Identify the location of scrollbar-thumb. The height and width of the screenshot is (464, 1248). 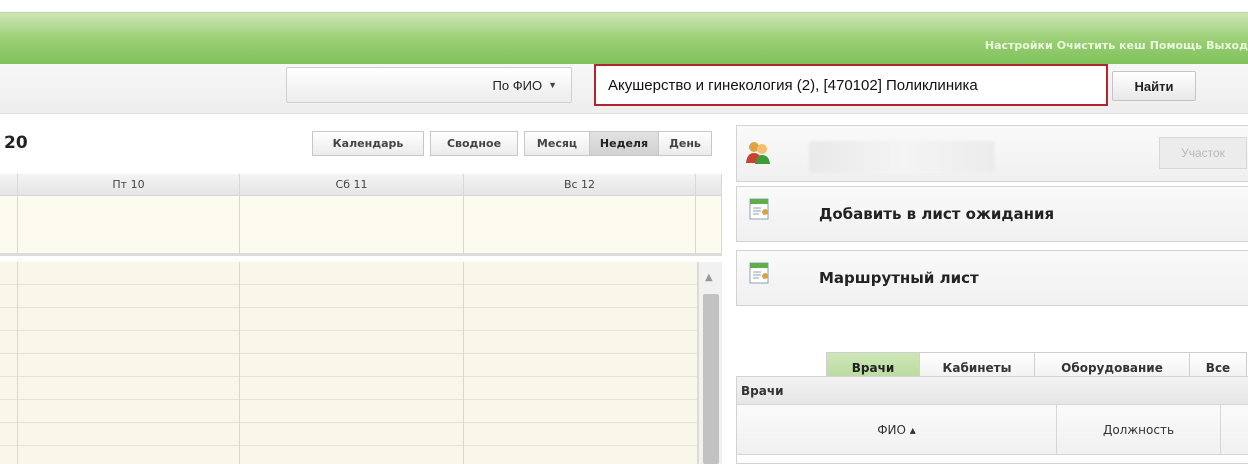
(711, 379).